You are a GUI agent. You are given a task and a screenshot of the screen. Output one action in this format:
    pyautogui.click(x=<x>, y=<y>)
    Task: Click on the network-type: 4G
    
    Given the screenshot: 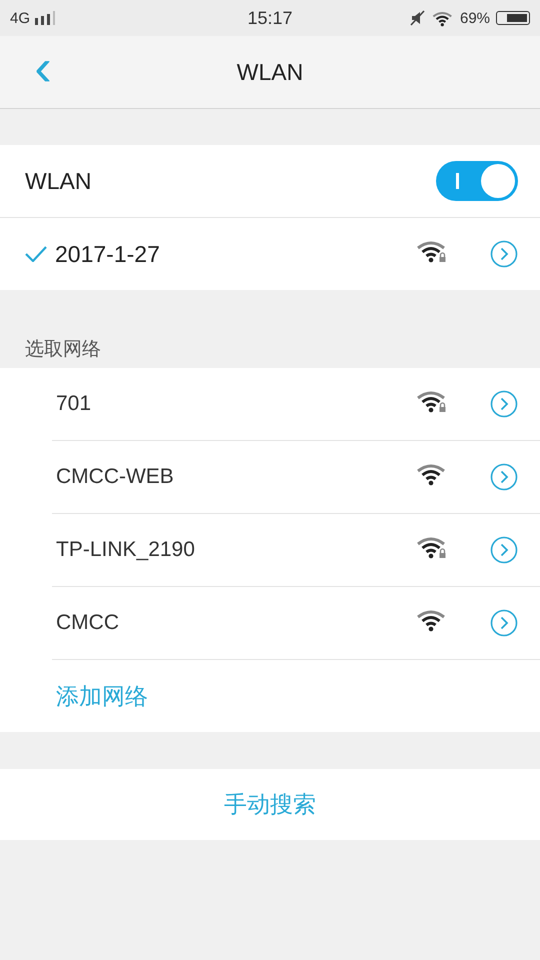 What is the action you would take?
    pyautogui.click(x=20, y=18)
    